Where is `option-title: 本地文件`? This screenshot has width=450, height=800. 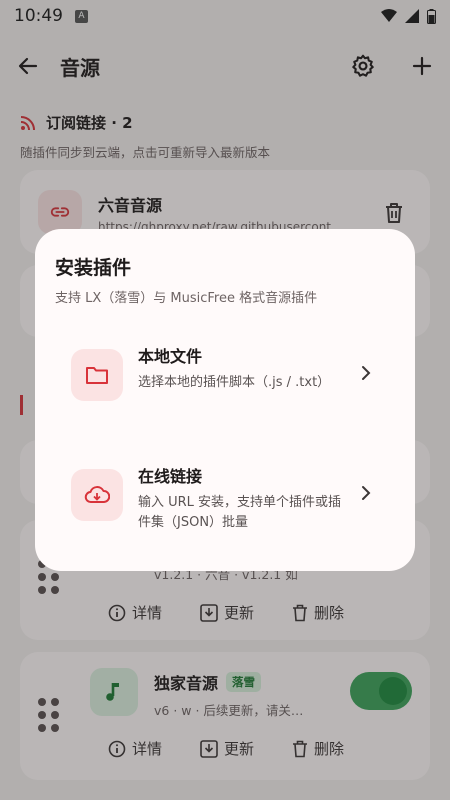 option-title: 本地文件 is located at coordinates (170, 356).